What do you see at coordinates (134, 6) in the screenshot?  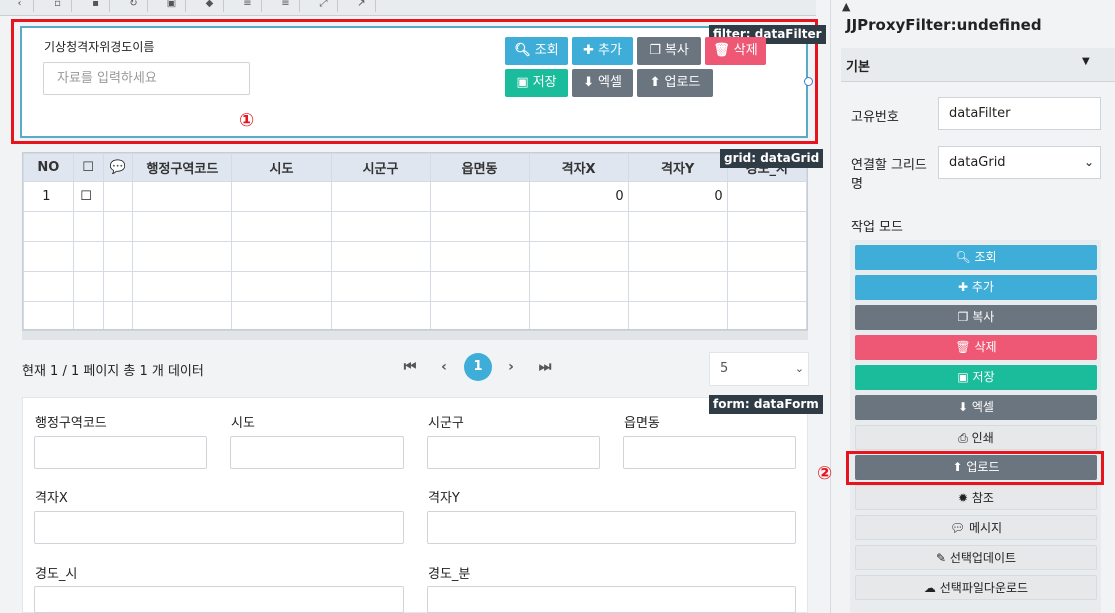 I see `redo-icon: ↻` at bounding box center [134, 6].